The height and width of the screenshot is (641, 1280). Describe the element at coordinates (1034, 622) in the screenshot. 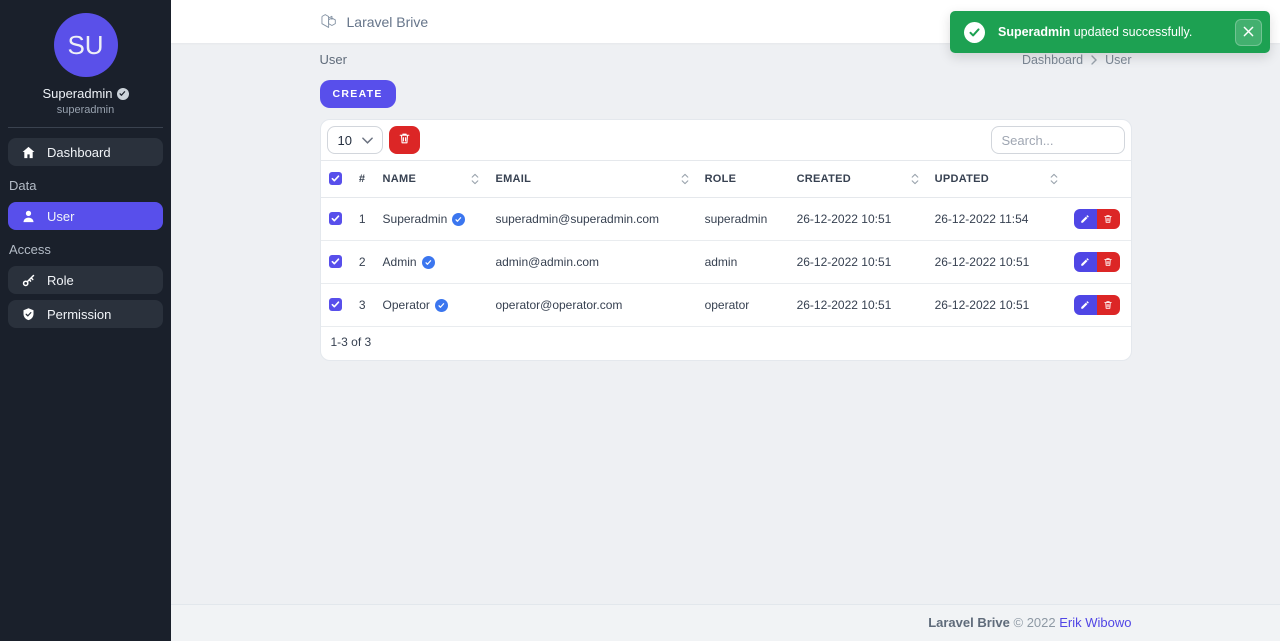

I see `footer-copyright: © 2022` at that location.